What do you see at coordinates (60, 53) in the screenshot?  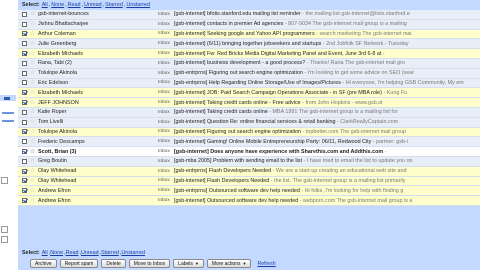 I see `email-sender: Elizabeth Michaels` at bounding box center [60, 53].